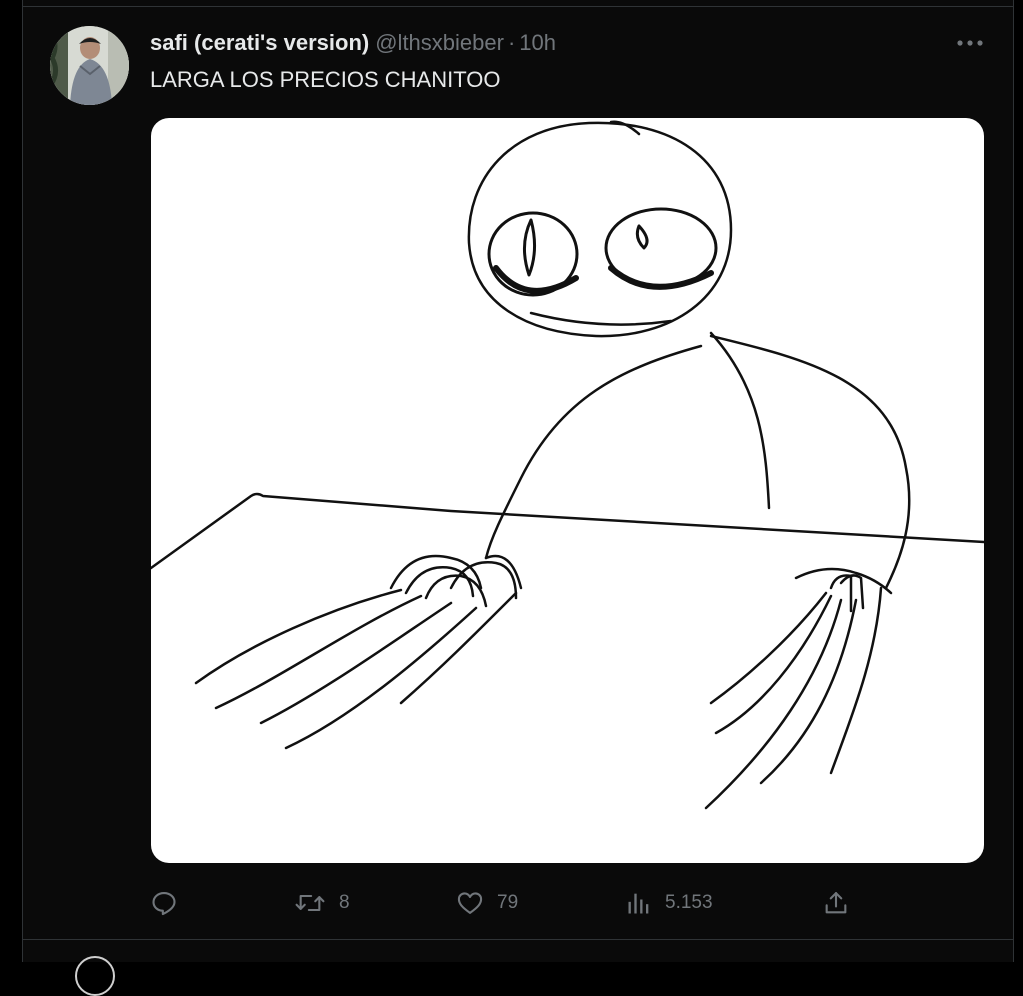  Describe the element at coordinates (537, 42) in the screenshot. I see `timestamp: 10h` at that location.